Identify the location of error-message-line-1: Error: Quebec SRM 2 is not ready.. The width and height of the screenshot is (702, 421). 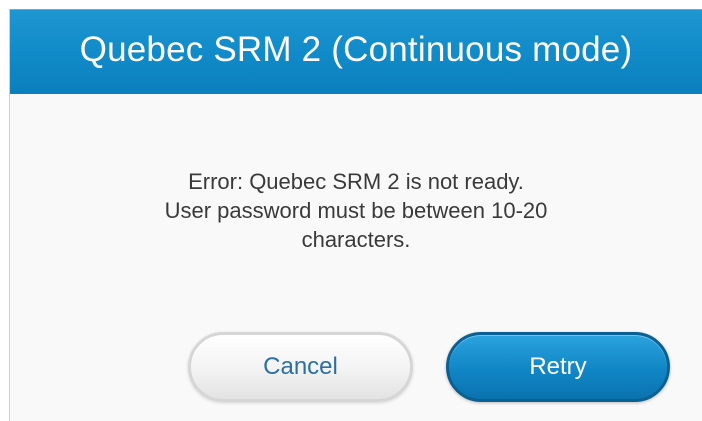
(356, 181).